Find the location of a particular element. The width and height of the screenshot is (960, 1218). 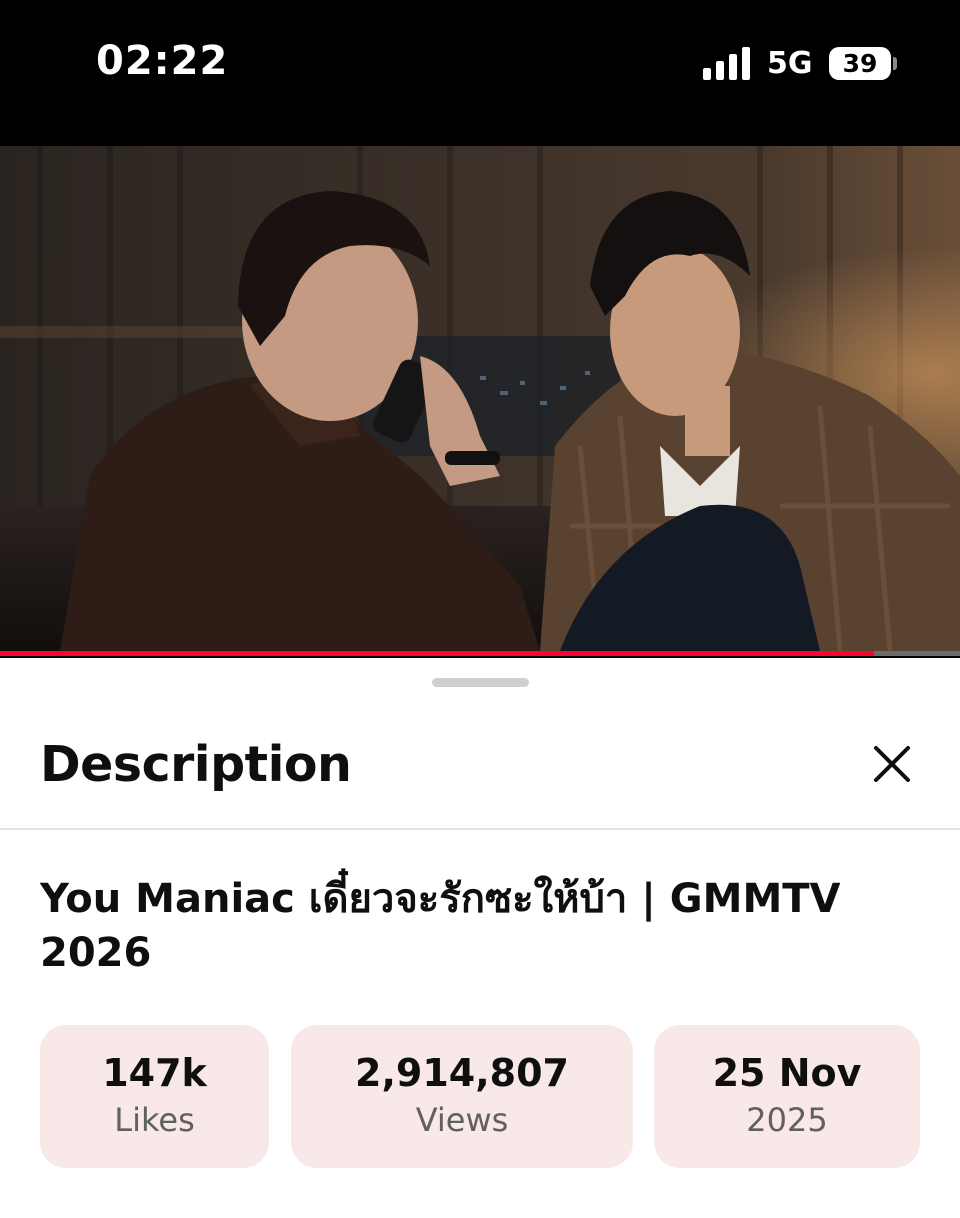

status-time: 02:22 is located at coordinates (162, 61).